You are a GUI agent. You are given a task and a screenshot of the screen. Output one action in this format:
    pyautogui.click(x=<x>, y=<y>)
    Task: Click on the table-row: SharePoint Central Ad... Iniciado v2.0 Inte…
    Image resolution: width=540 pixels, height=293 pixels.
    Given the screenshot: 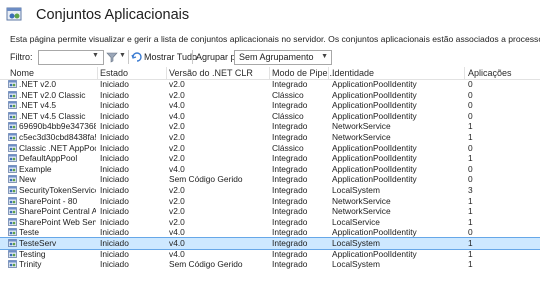 What is the action you would take?
    pyautogui.click(x=270, y=211)
    